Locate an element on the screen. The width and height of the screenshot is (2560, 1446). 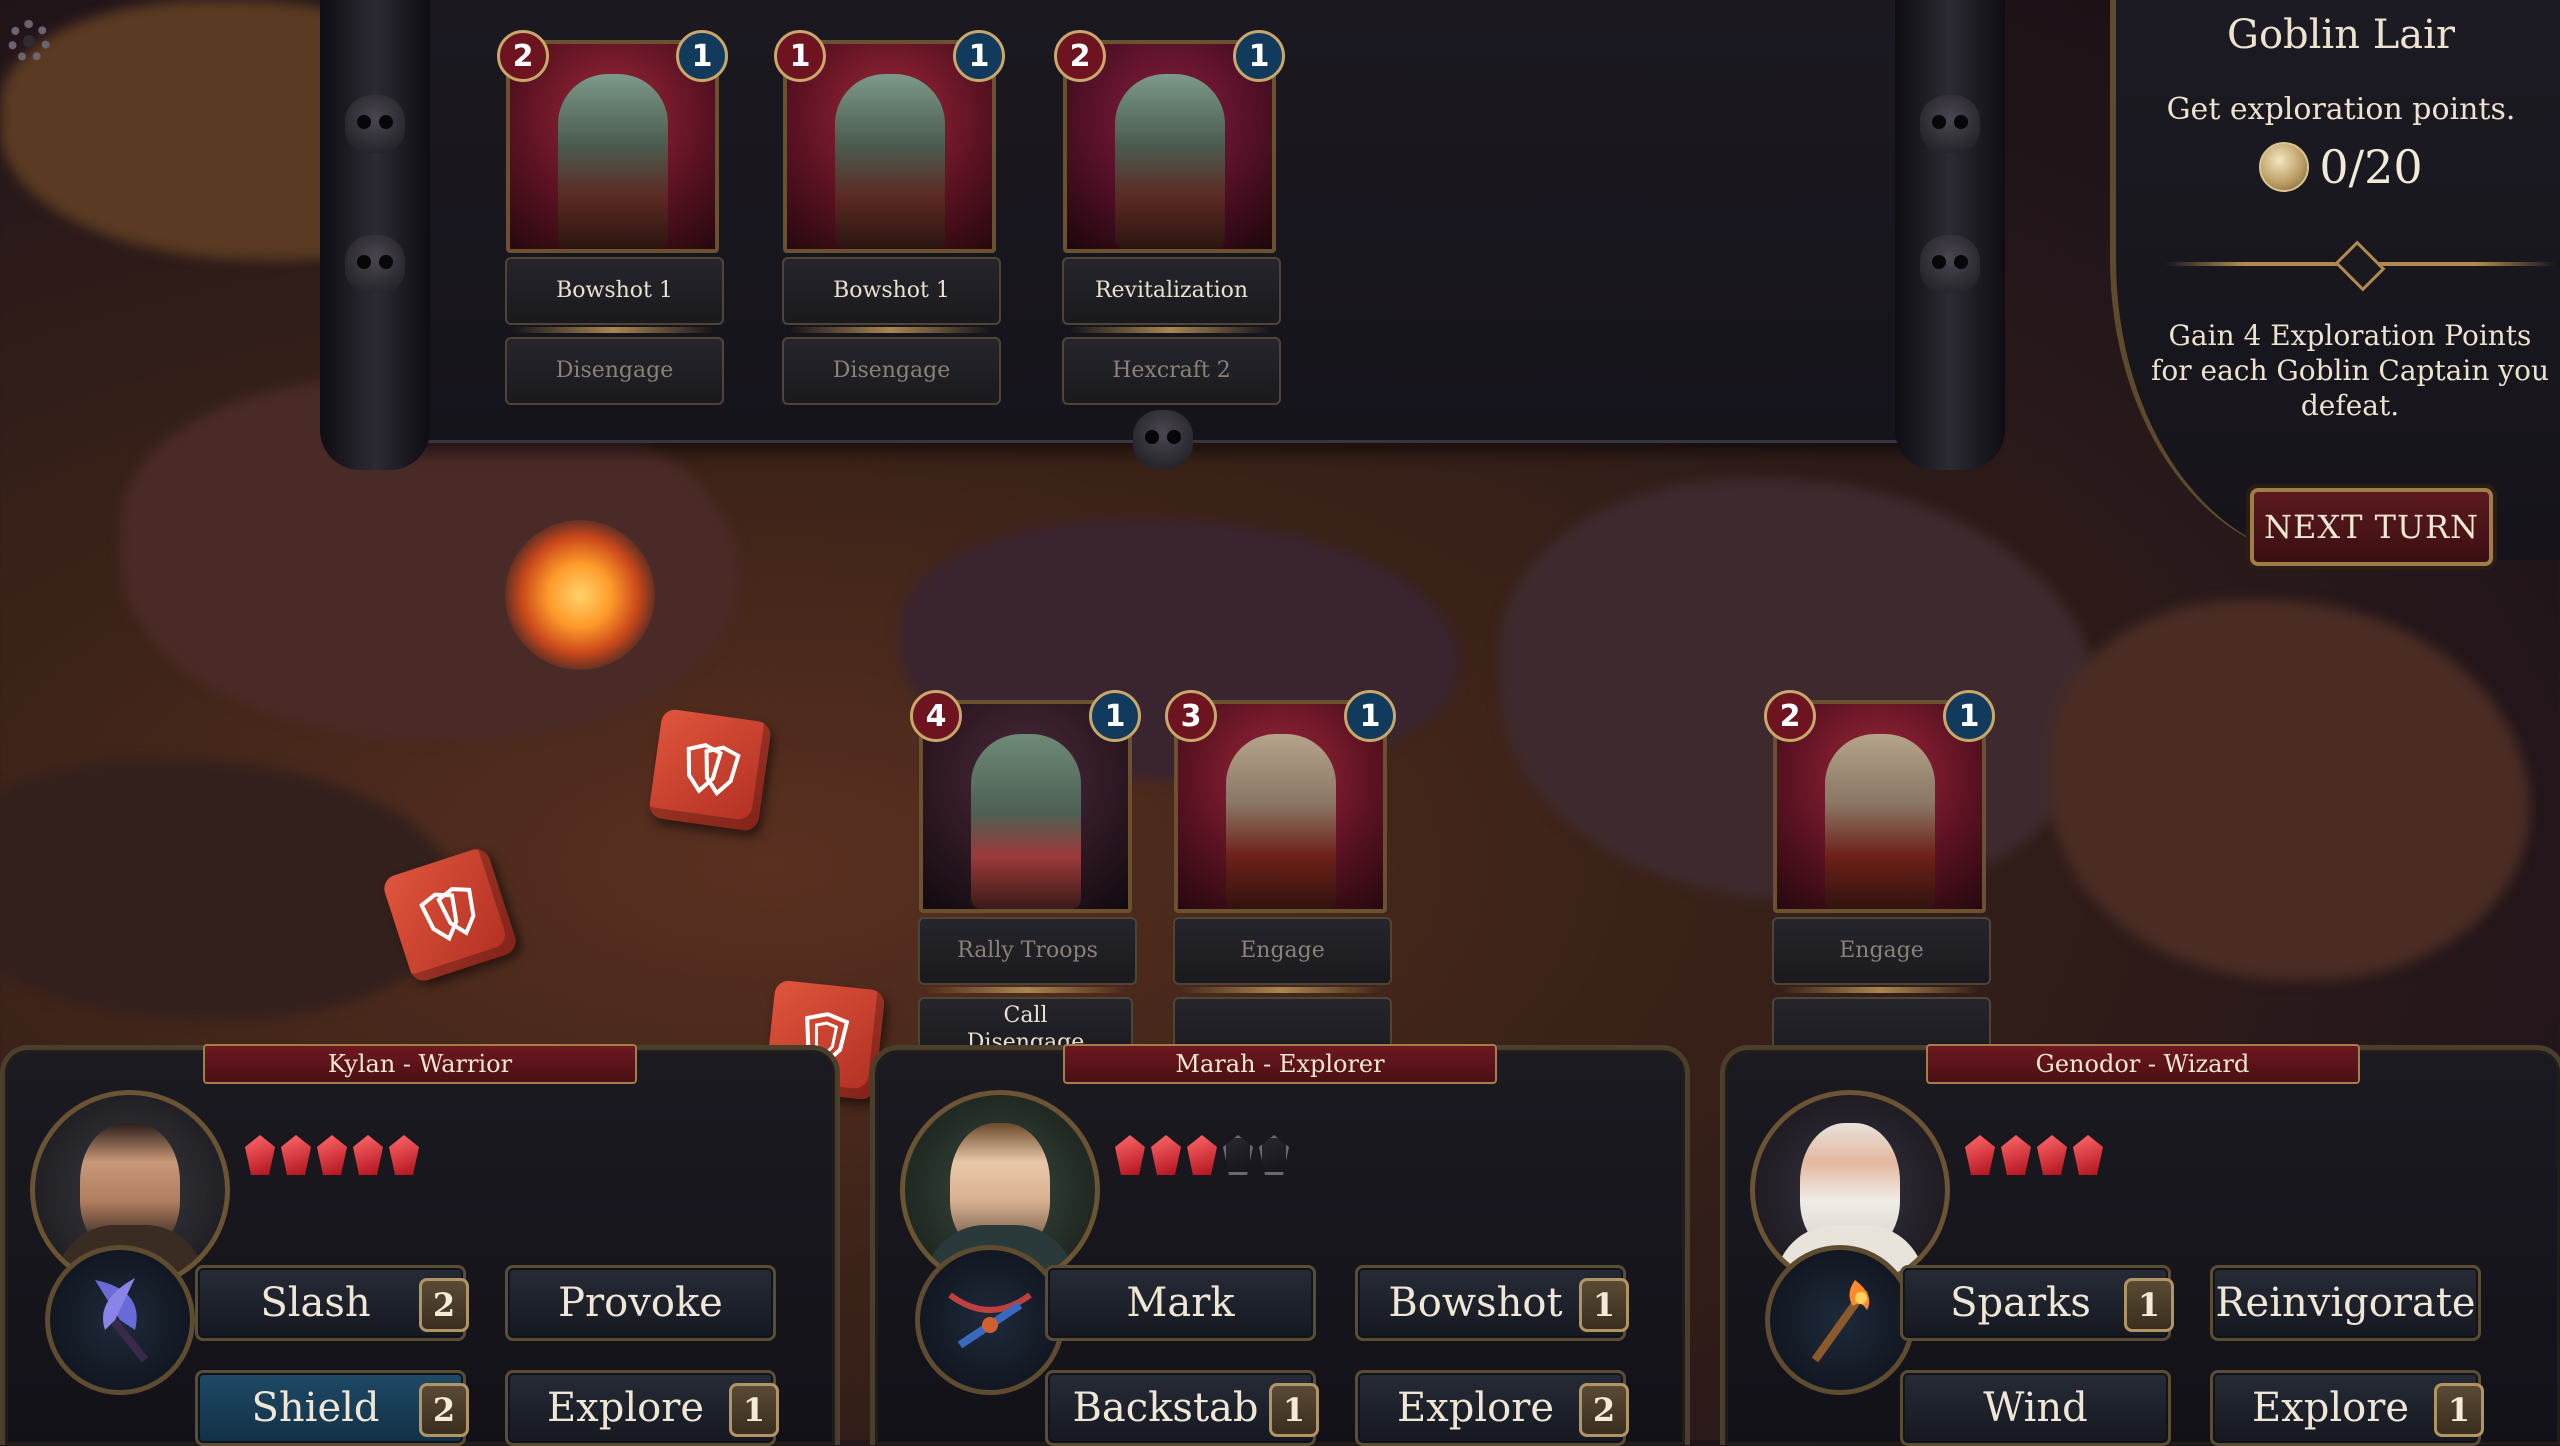
hero-name: Kylan - Warrior is located at coordinates (420, 1064).